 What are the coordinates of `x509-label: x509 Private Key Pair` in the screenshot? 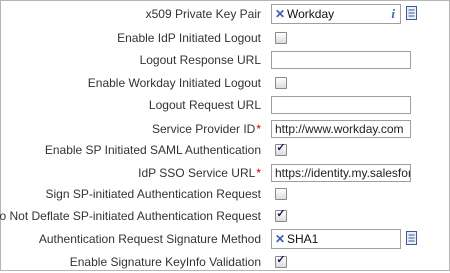 It's located at (203, 14).